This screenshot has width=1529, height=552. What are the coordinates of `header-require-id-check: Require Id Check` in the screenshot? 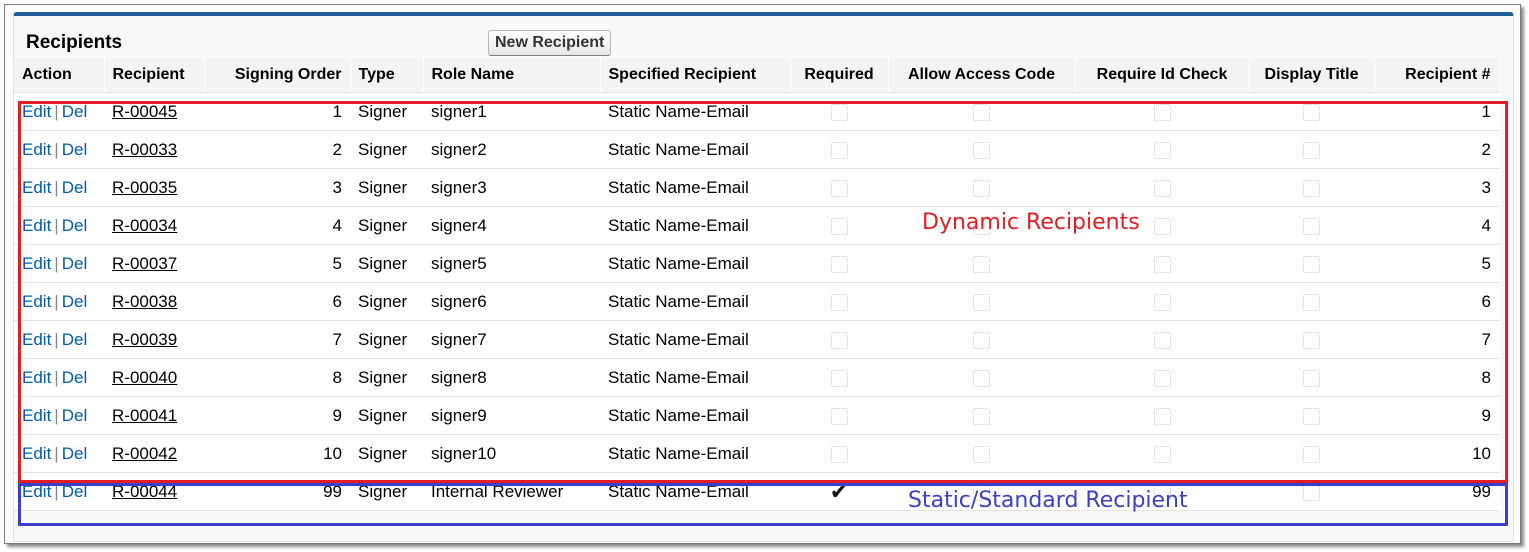 It's located at (1162, 75).